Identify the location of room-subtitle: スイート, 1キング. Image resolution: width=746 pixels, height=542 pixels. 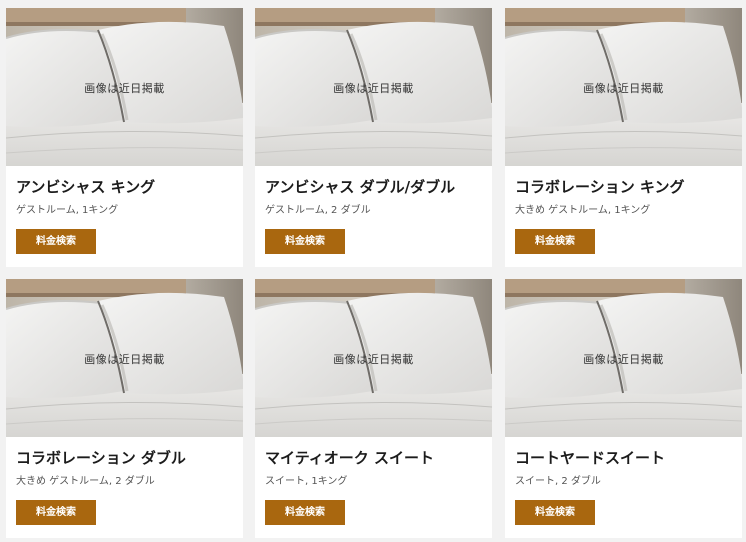
(306, 481).